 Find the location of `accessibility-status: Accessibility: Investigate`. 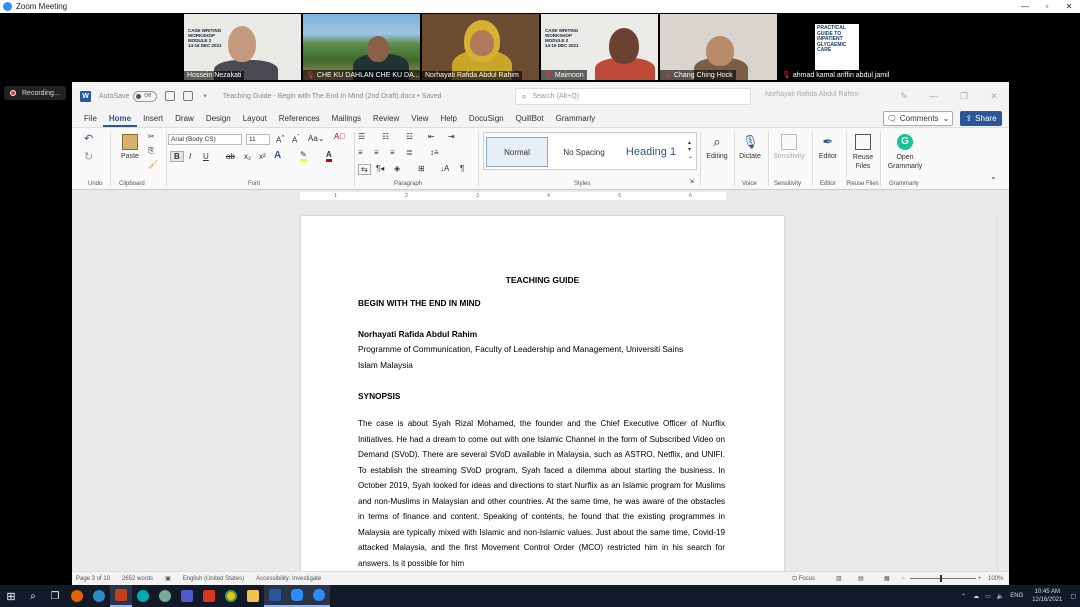

accessibility-status: Accessibility: Investigate is located at coordinates (288, 579).